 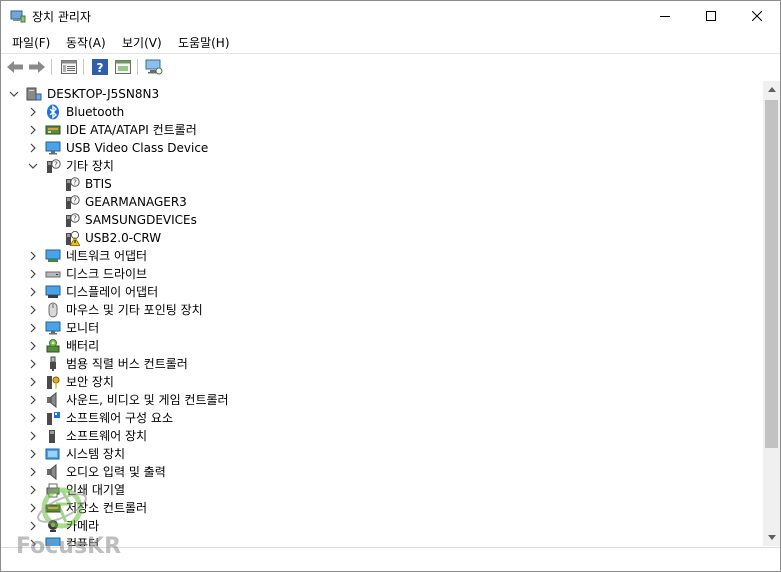 What do you see at coordinates (53, 418) in the screenshot?
I see `software-component-icon` at bounding box center [53, 418].